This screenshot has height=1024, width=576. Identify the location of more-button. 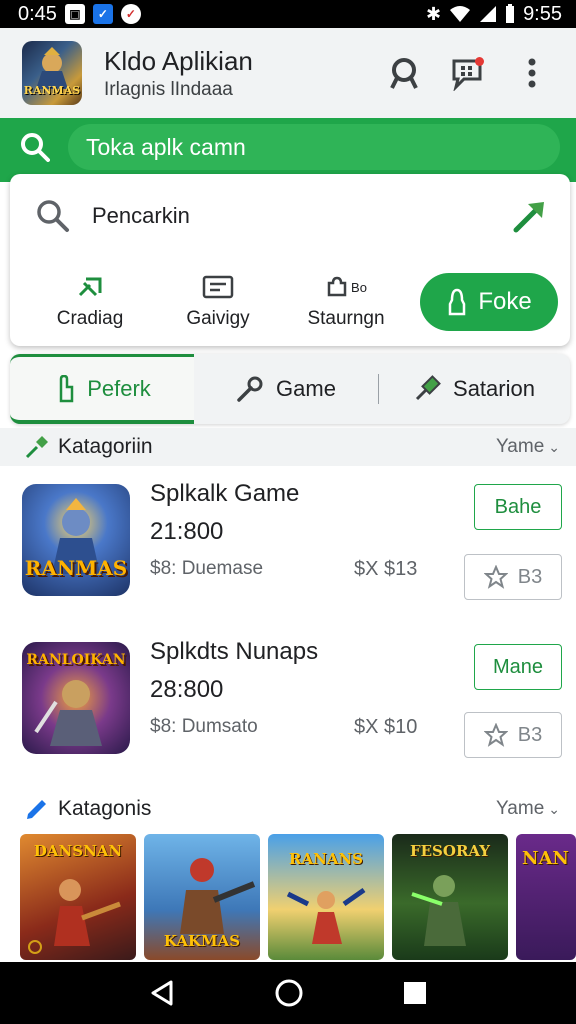
(532, 73).